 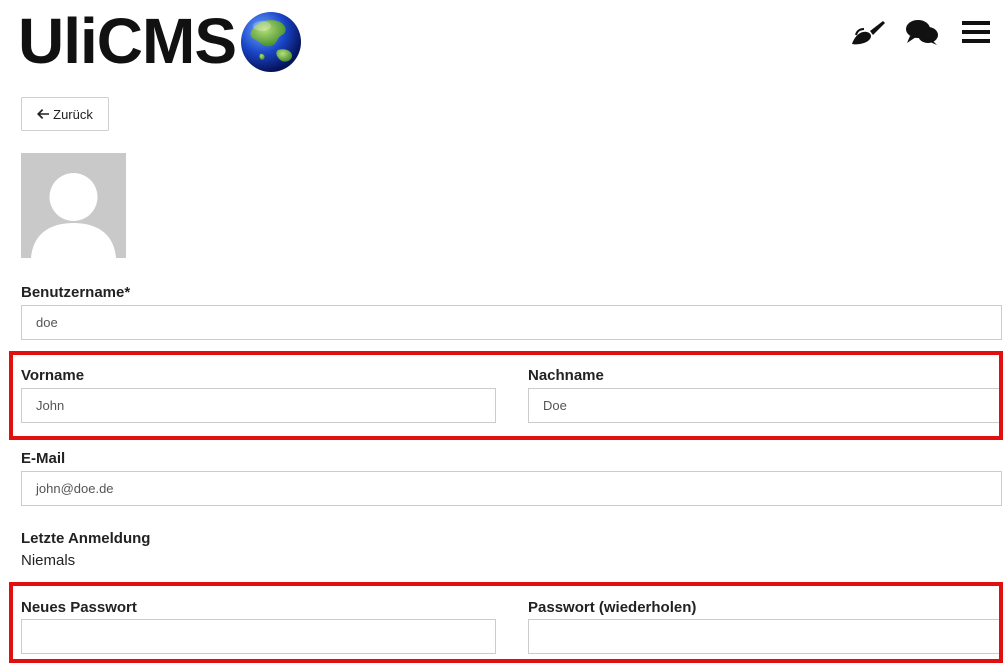 What do you see at coordinates (43, 458) in the screenshot?
I see `email-label: E-Mail` at bounding box center [43, 458].